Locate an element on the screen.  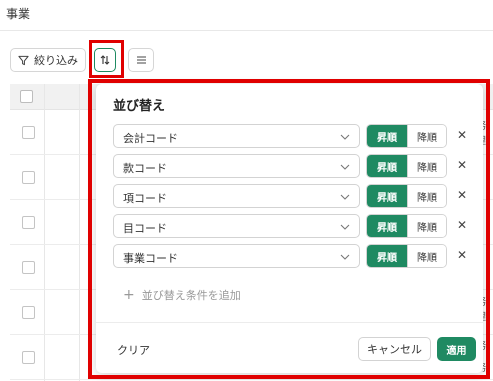
sort-button-highlight is located at coordinates (106, 59).